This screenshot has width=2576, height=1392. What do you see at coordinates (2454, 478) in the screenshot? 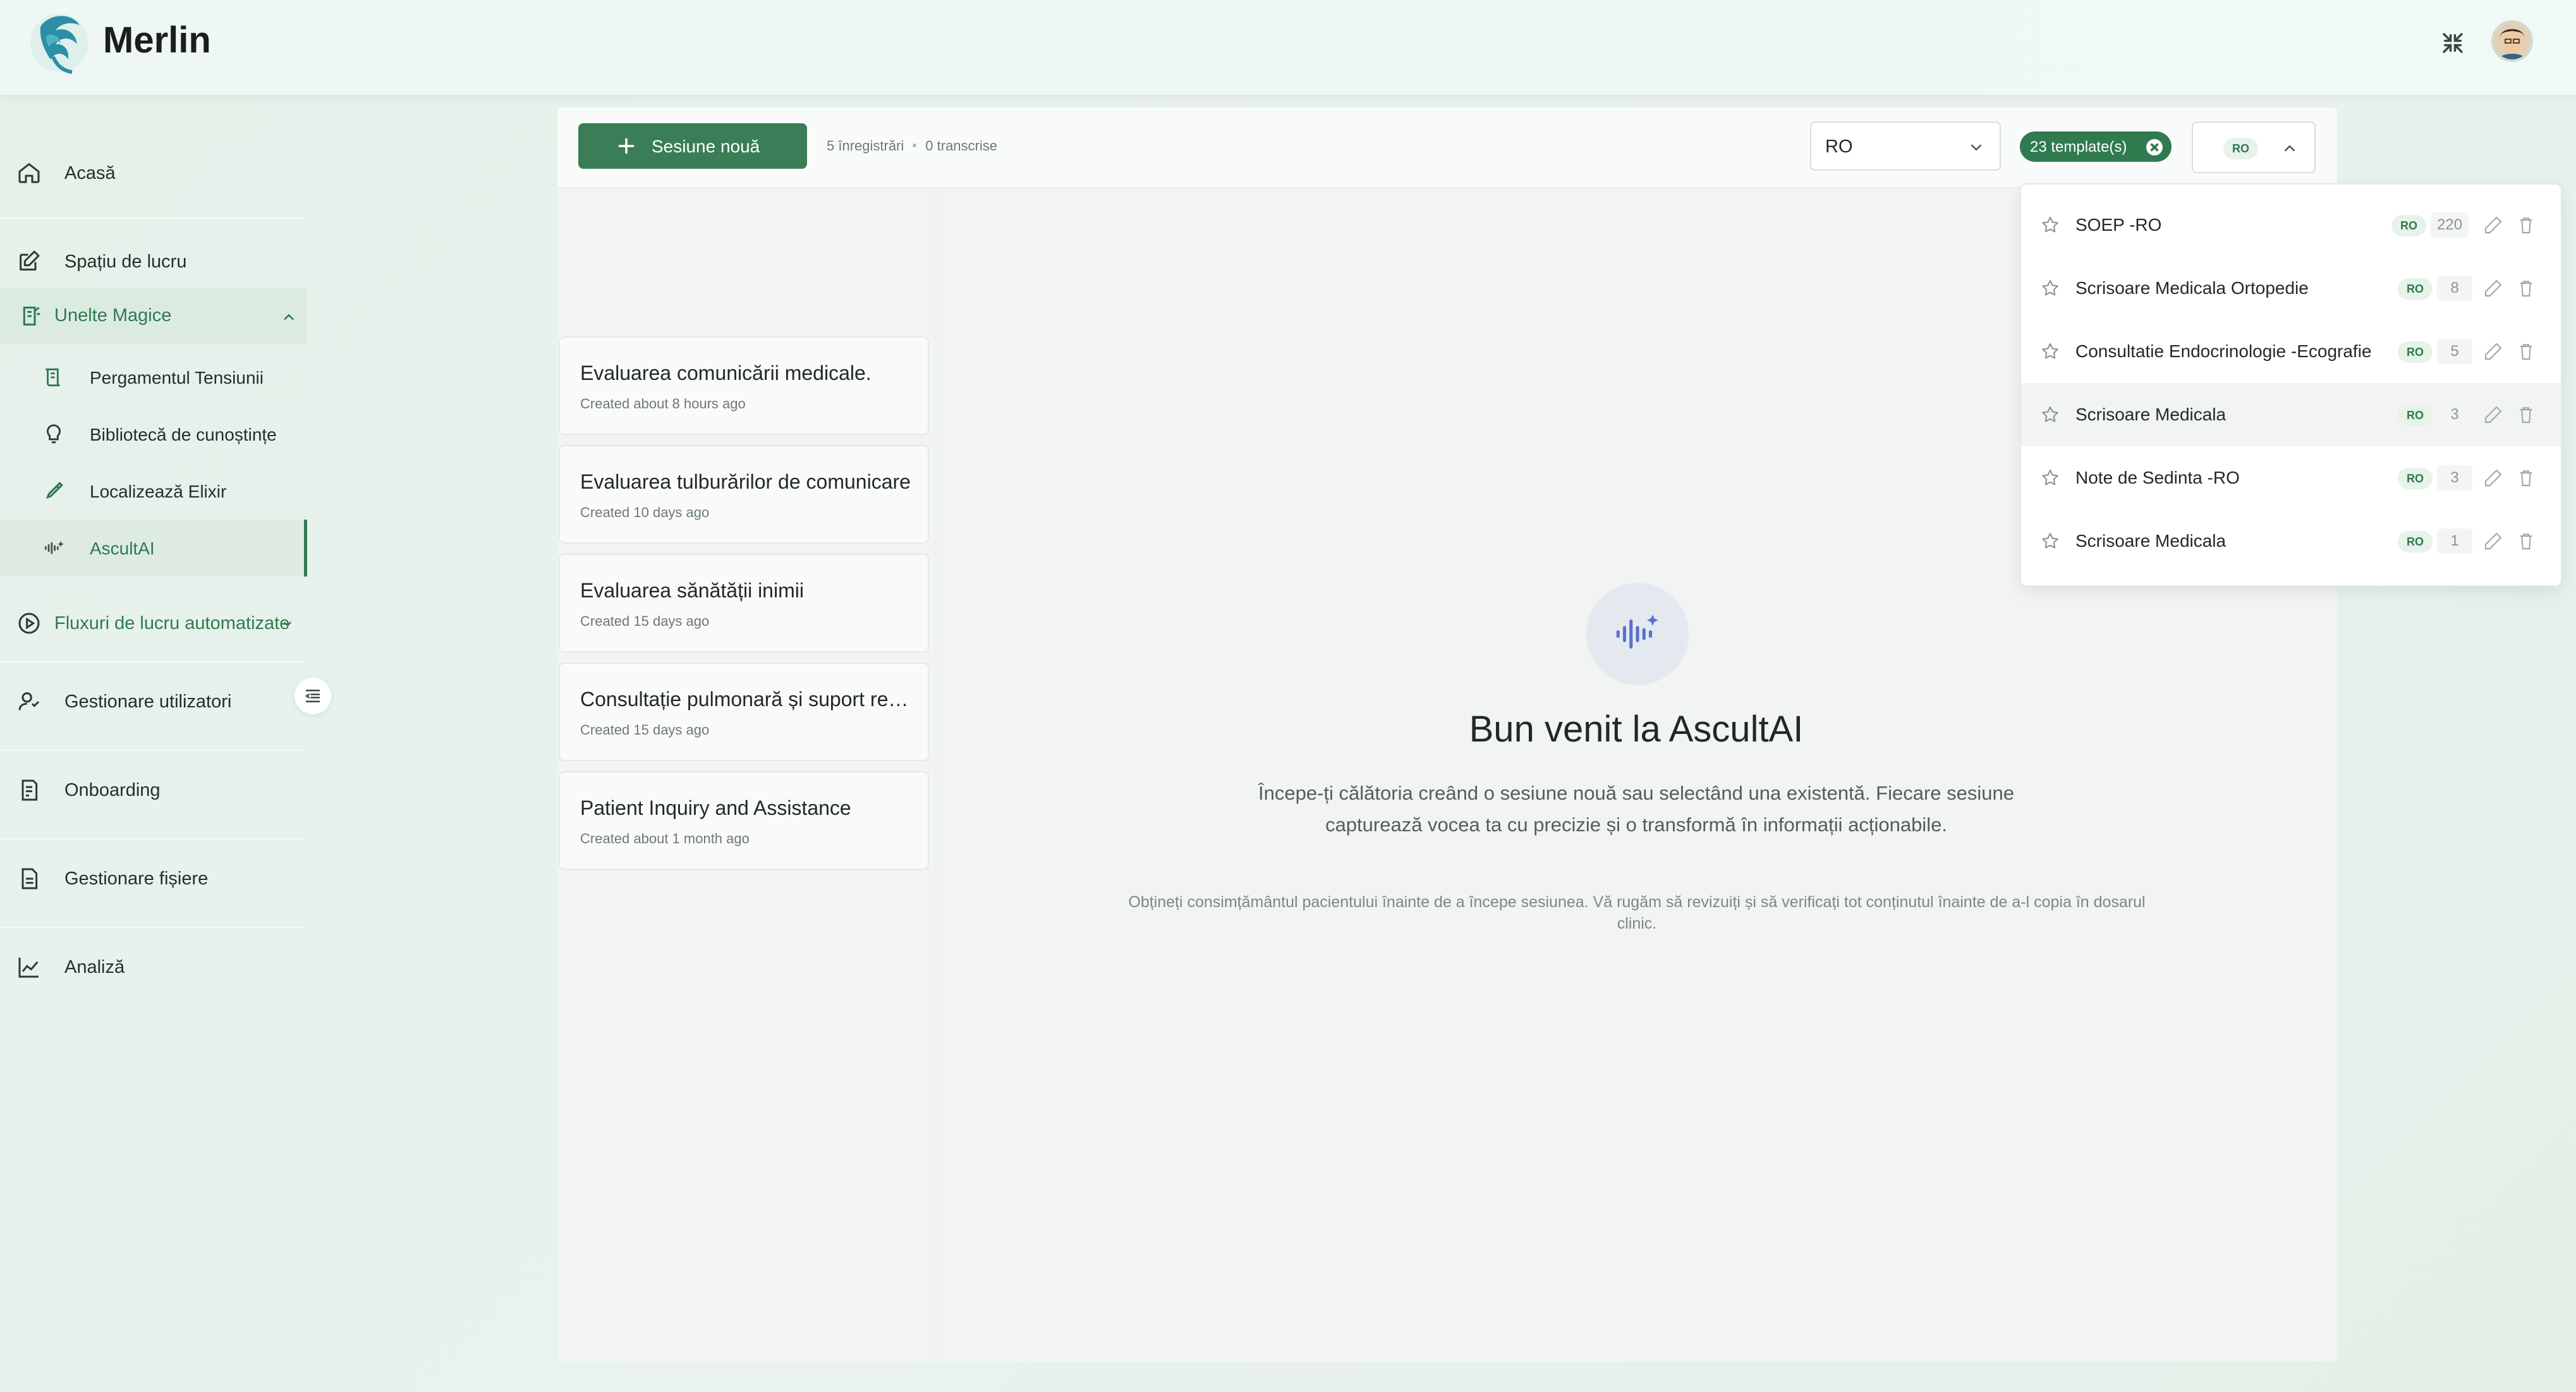
I see `template-usage-count: 3` at bounding box center [2454, 478].